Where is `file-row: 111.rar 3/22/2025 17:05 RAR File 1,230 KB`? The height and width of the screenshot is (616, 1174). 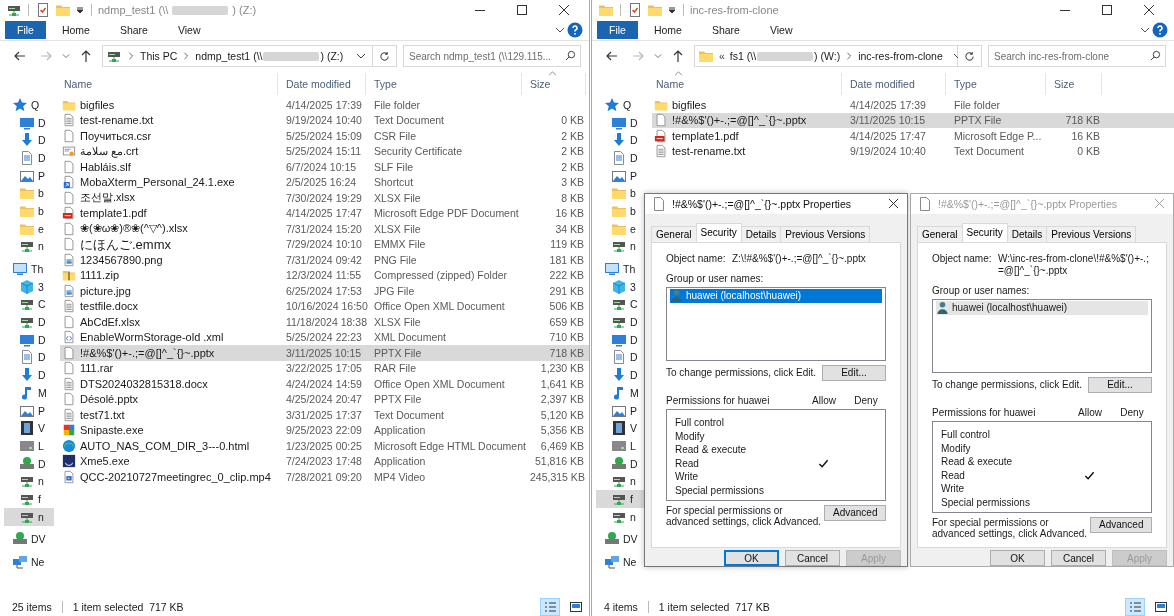 file-row: 111.rar 3/22/2025 17:05 RAR File 1,230 KB is located at coordinates (324, 368).